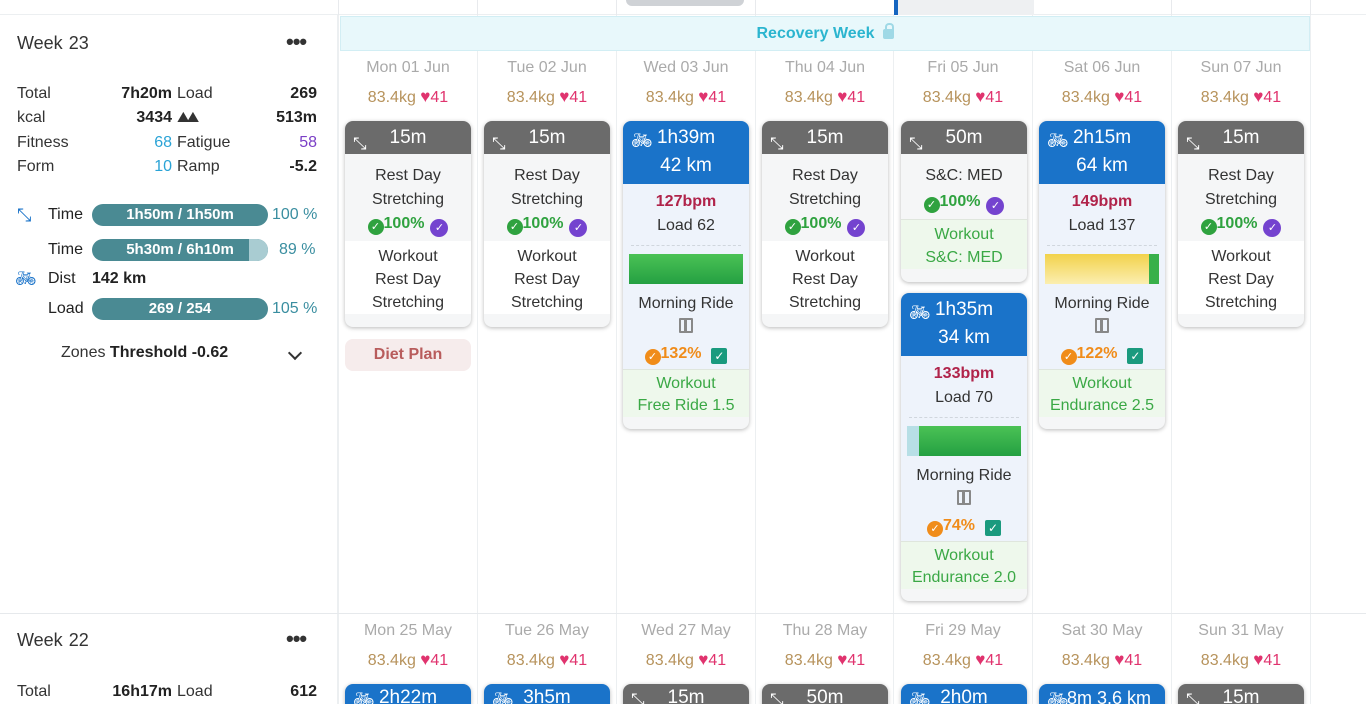 The width and height of the screenshot is (1366, 704). Describe the element at coordinates (825, 68) in the screenshot. I see `day-header: Thu 04 Jun` at that location.